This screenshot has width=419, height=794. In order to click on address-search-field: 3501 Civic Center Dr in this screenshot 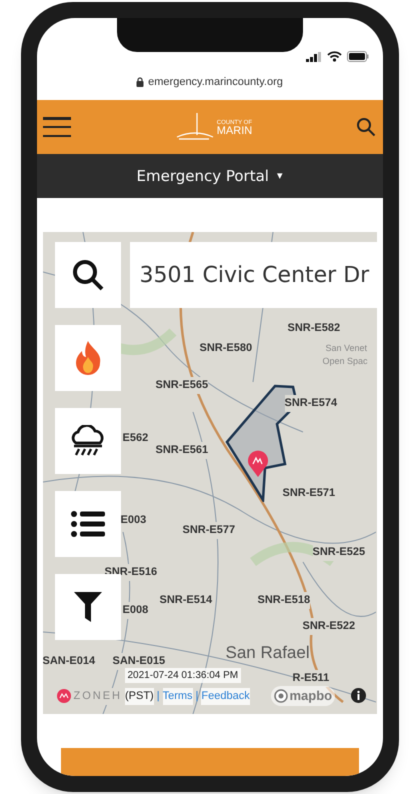, I will do `click(253, 275)`.